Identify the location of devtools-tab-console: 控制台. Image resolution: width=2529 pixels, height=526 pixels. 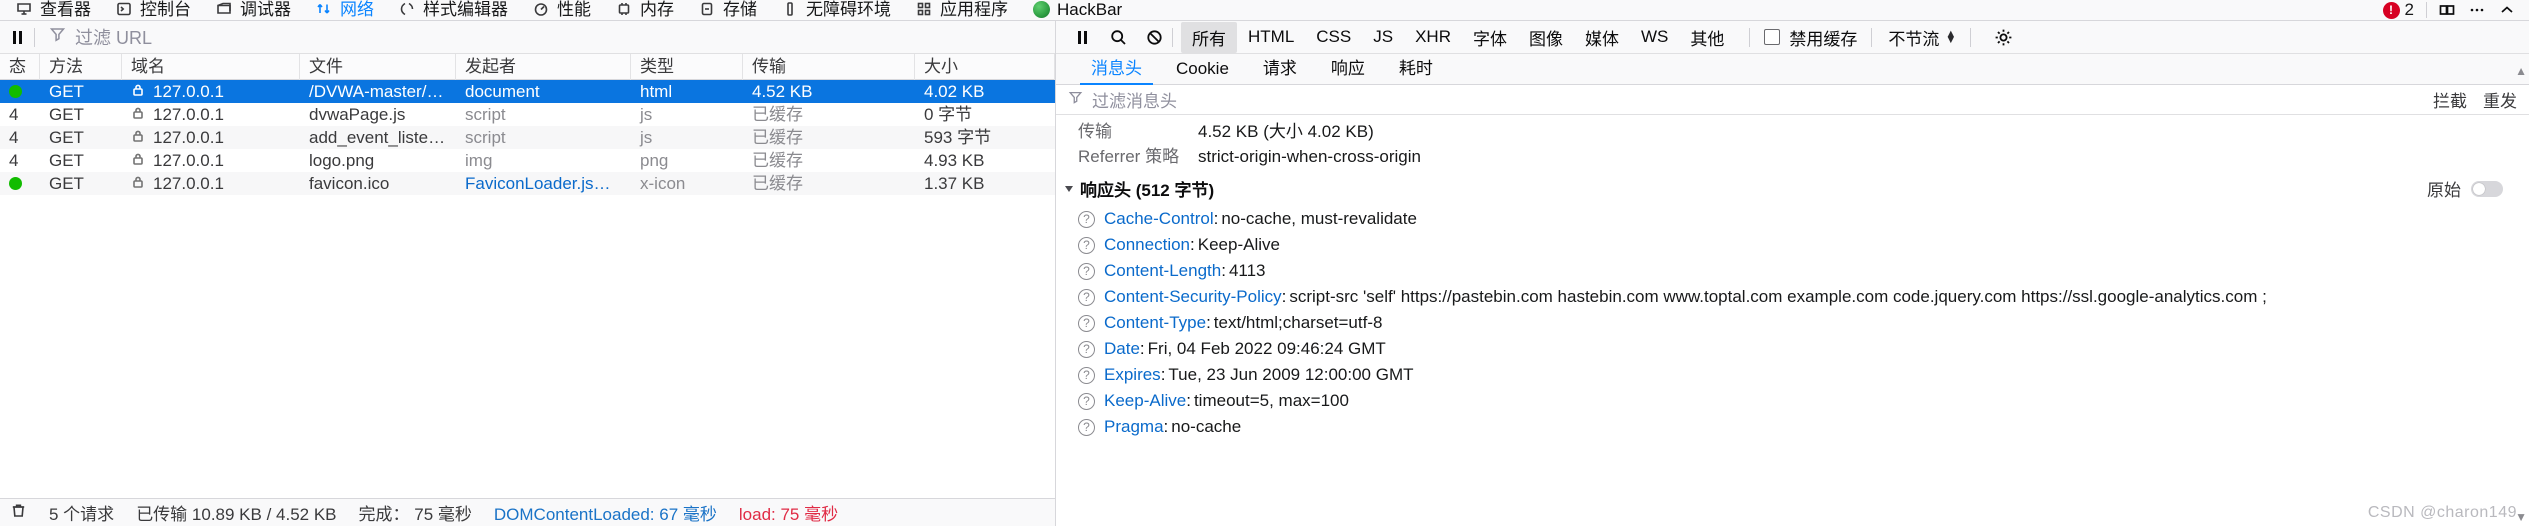
(154, 10).